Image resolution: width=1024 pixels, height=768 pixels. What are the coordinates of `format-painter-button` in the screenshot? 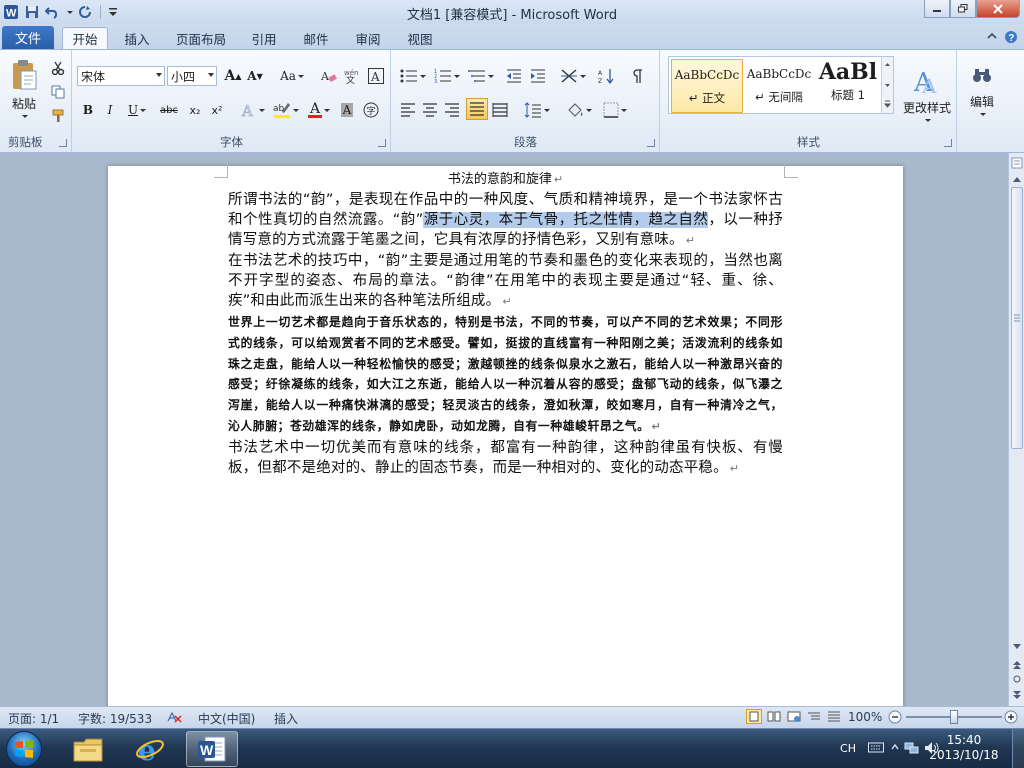 It's located at (58, 116).